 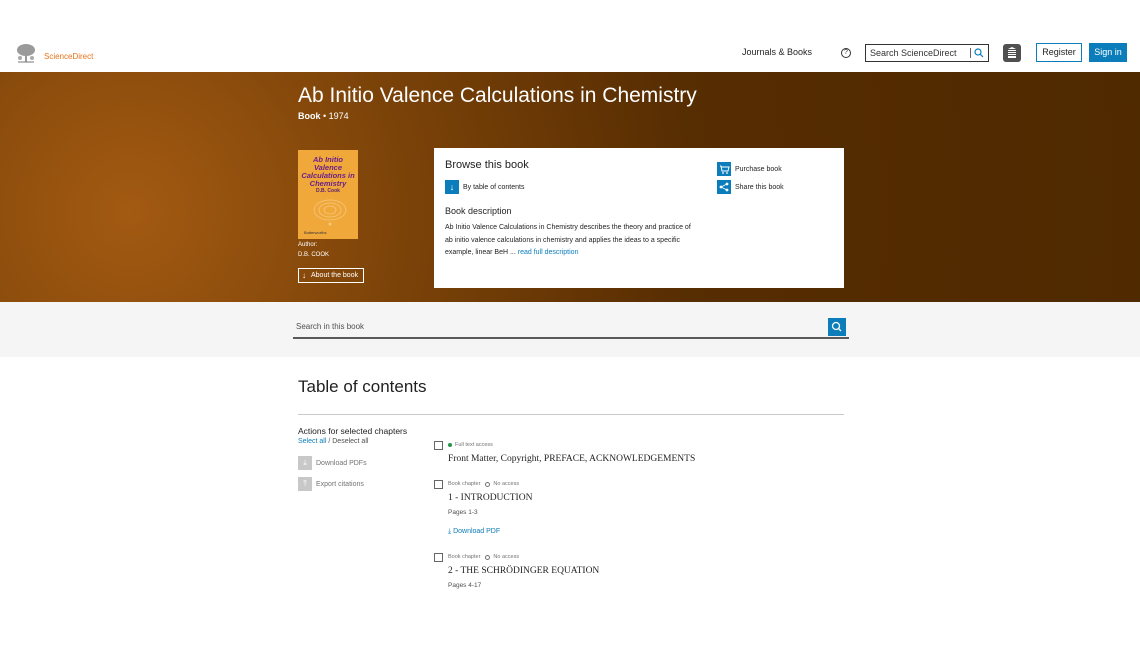 I want to click on chapter-pages: Pages 1-3, so click(x=463, y=512).